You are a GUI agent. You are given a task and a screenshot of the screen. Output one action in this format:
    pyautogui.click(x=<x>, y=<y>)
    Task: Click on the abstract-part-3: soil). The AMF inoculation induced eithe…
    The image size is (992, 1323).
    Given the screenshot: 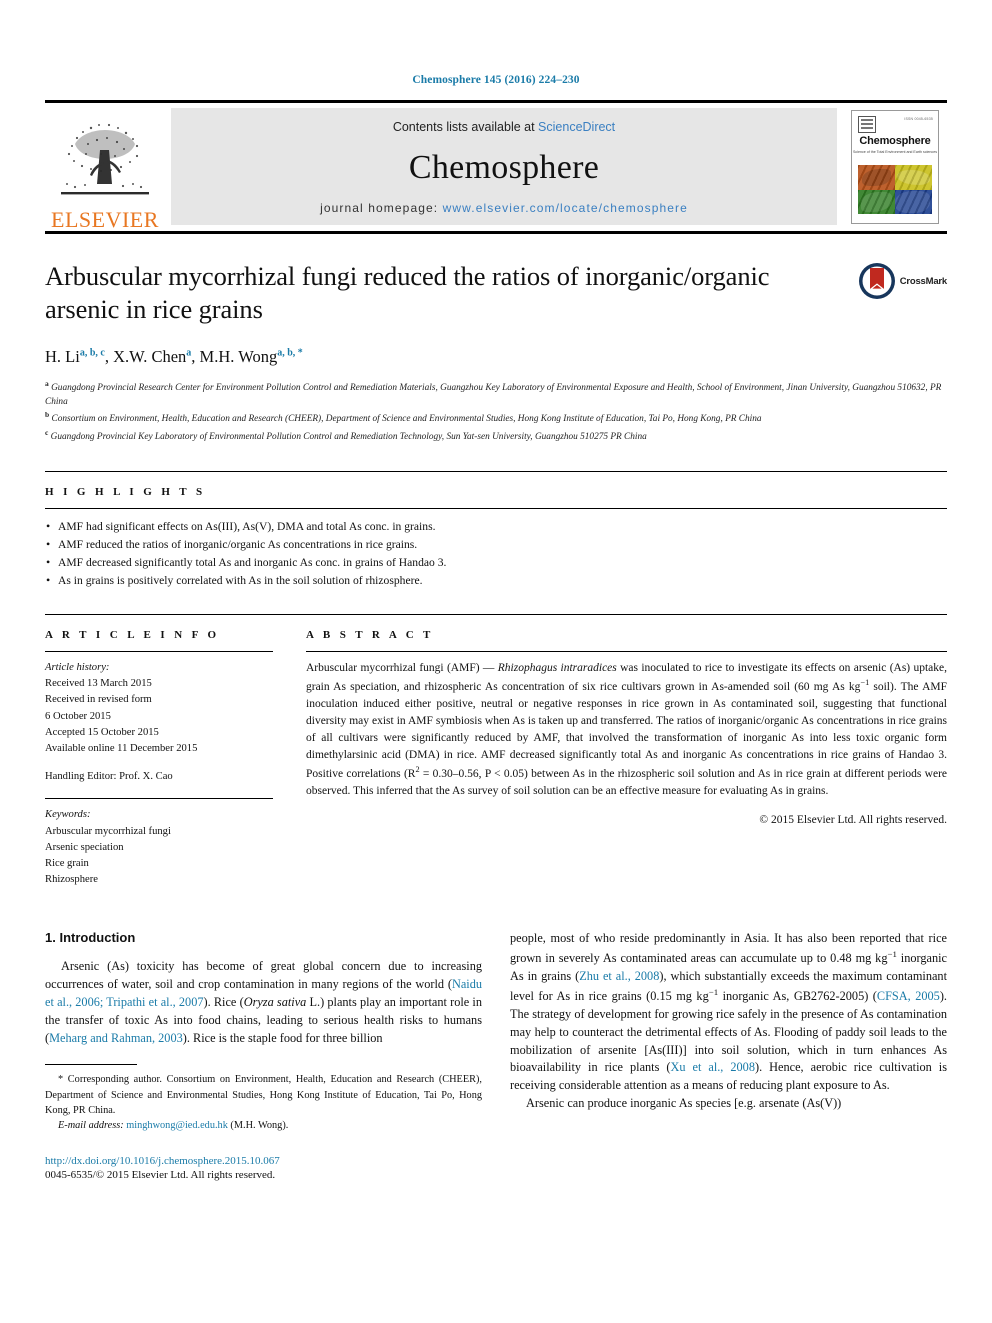 What is the action you would take?
    pyautogui.click(x=626, y=730)
    